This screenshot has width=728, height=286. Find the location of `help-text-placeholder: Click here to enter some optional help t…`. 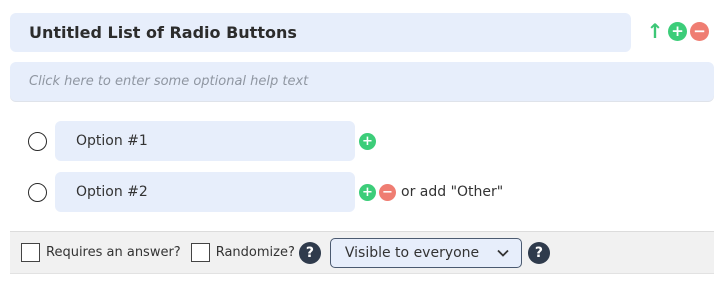

help-text-placeholder: Click here to enter some optional help t… is located at coordinates (169, 81).